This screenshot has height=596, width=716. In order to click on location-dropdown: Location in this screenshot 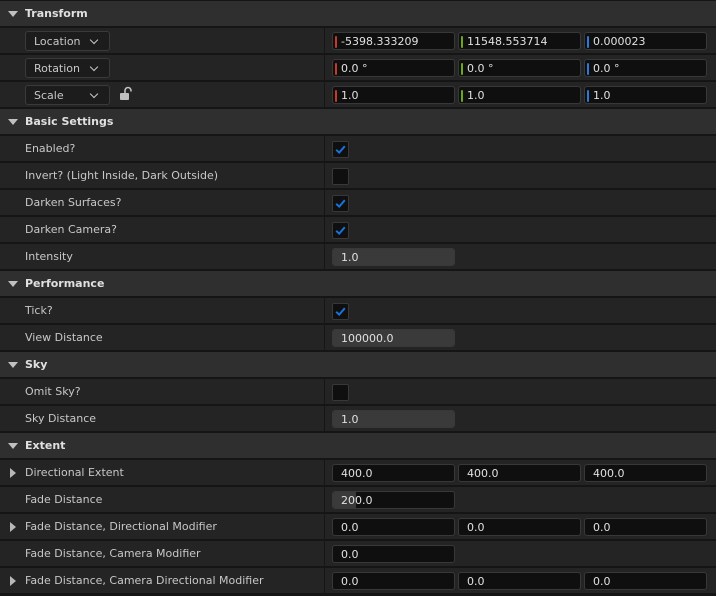, I will do `click(67, 41)`.